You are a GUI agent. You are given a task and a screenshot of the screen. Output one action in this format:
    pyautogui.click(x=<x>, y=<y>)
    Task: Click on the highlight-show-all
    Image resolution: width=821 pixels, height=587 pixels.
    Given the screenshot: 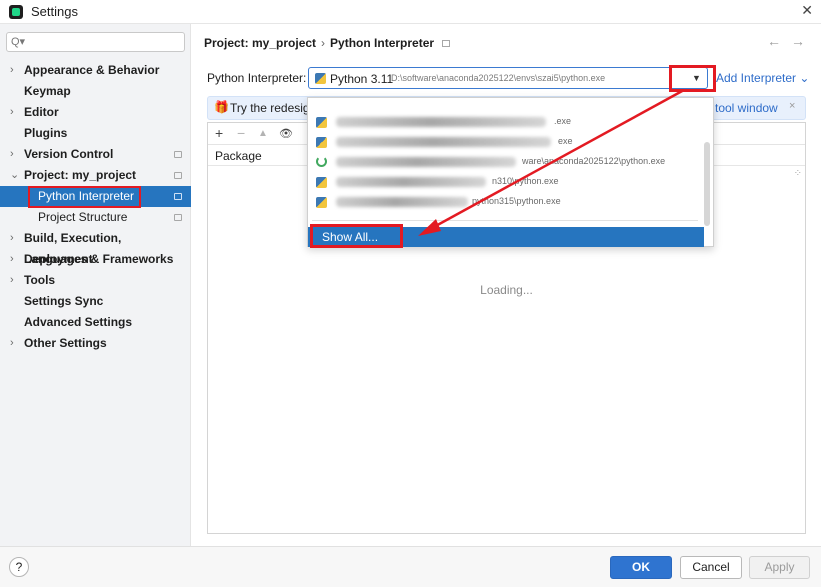 What is the action you would take?
    pyautogui.click(x=356, y=236)
    